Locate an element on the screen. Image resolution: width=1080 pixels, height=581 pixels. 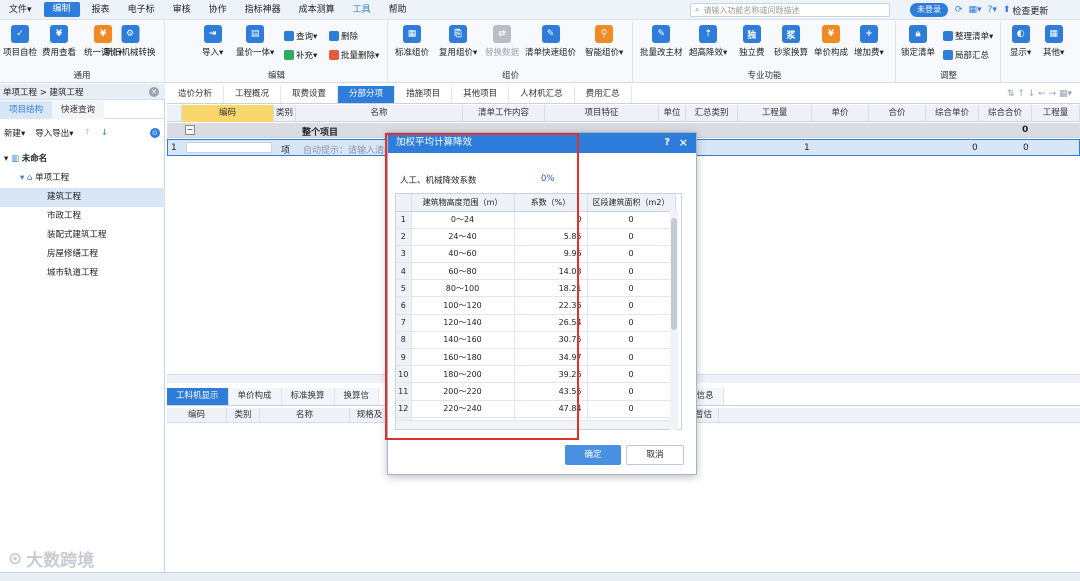
grid-col-unit: 单位 is located at coordinates (672, 113).